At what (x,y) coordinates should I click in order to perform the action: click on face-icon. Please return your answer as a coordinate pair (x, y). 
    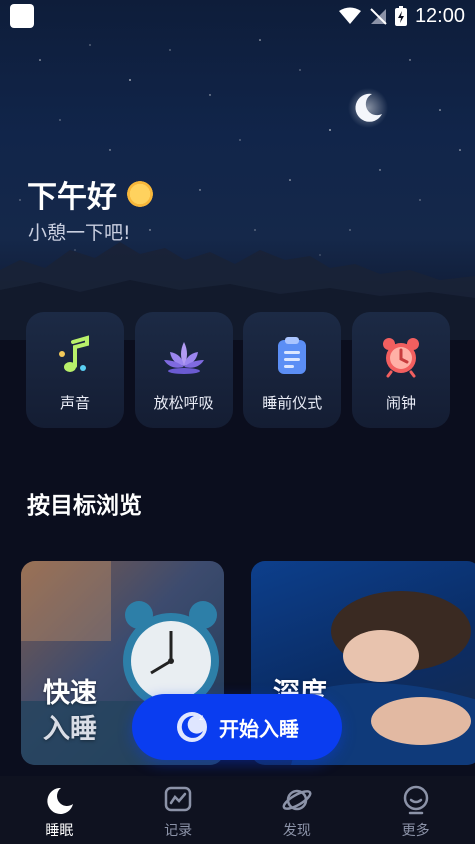
    Looking at the image, I should click on (415, 800).